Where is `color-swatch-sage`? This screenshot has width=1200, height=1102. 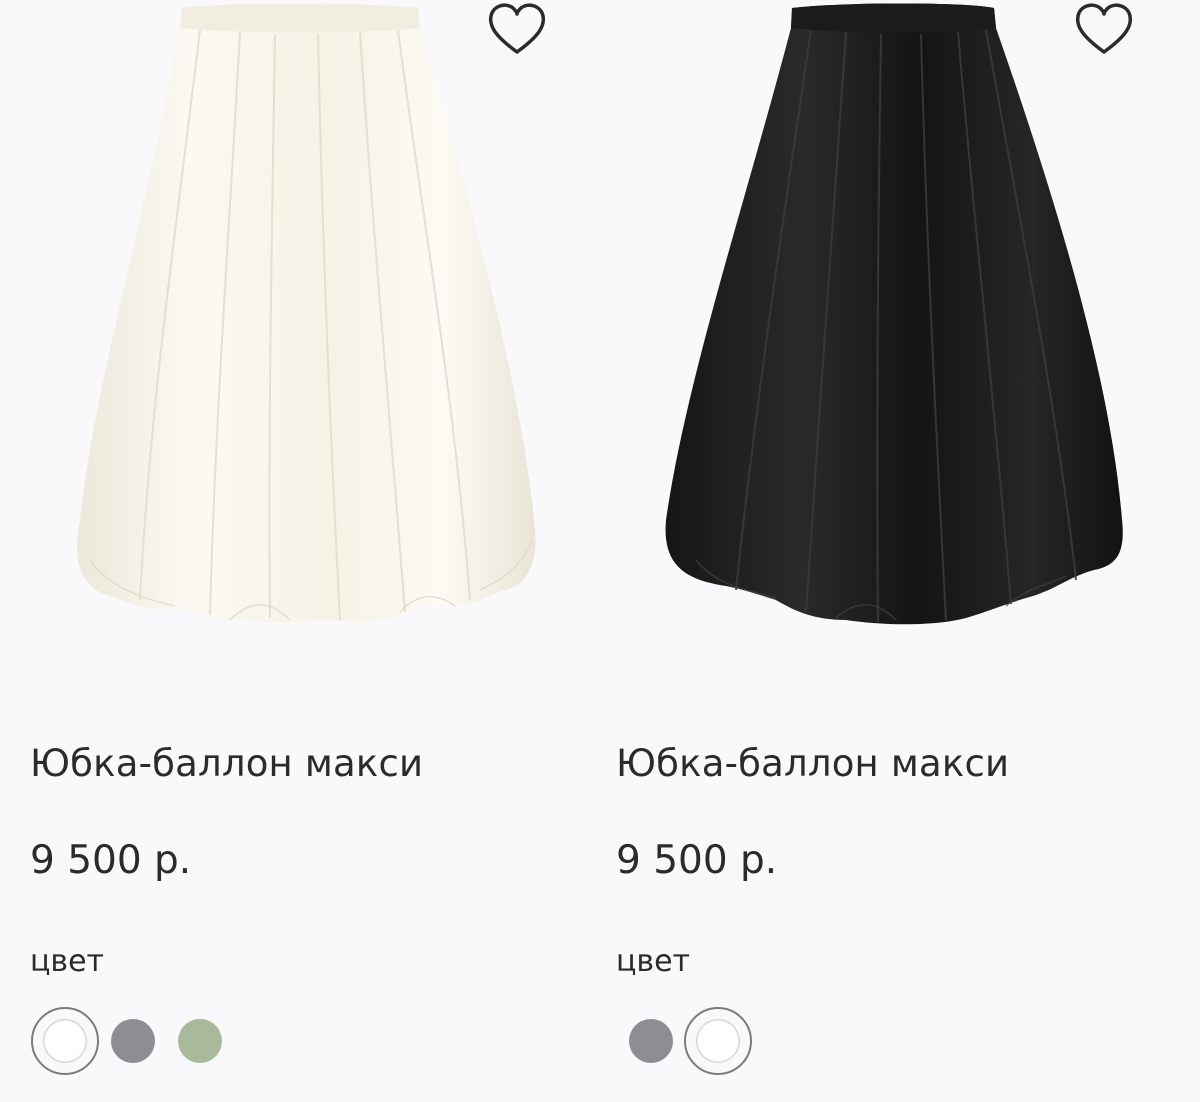
color-swatch-sage is located at coordinates (200, 1041).